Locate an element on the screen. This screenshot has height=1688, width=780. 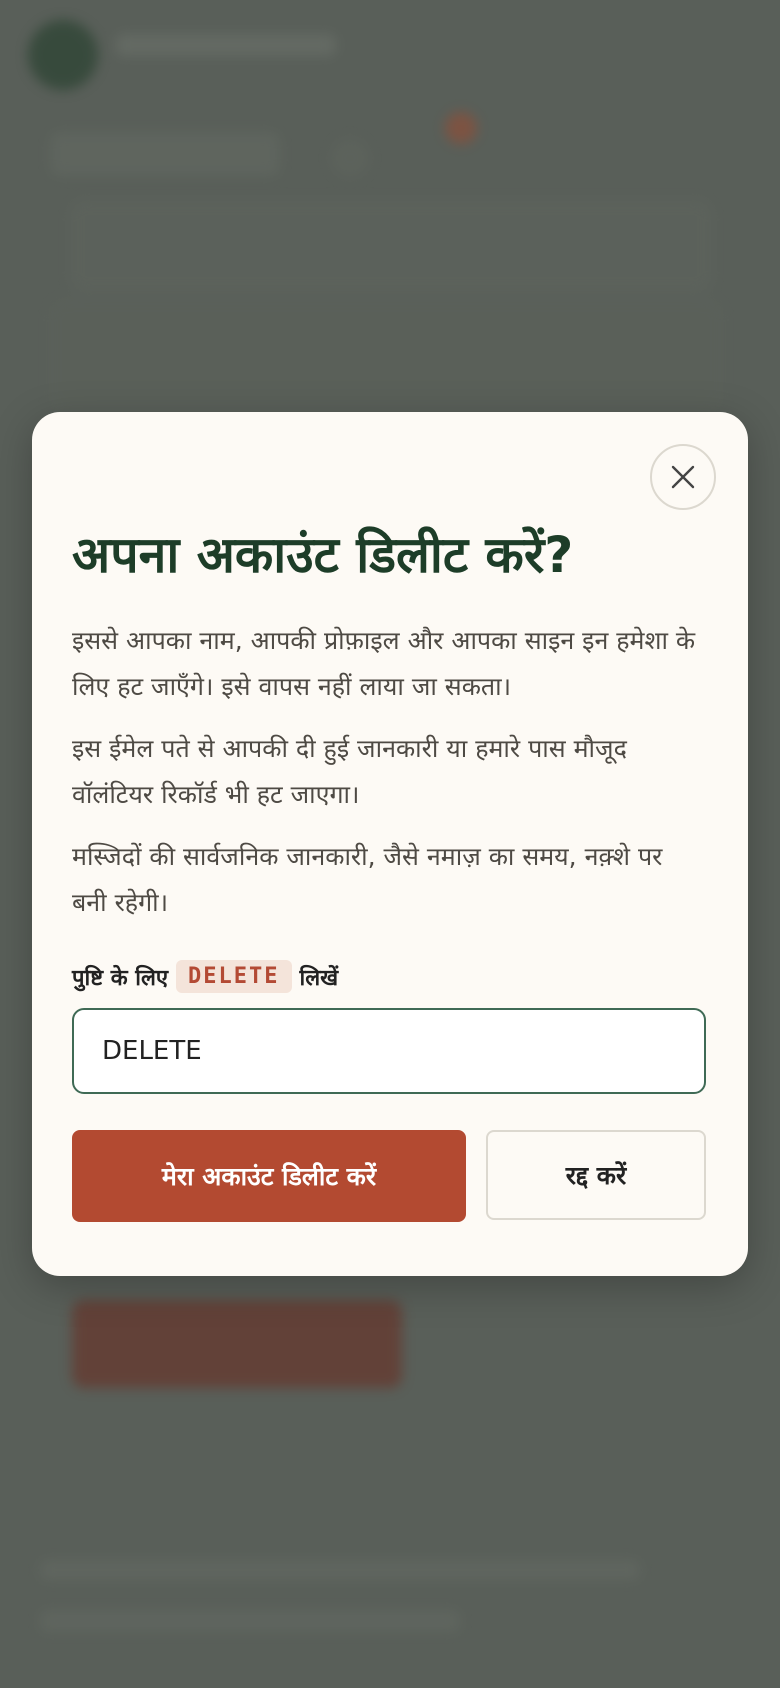
close-icon is located at coordinates (683, 477).